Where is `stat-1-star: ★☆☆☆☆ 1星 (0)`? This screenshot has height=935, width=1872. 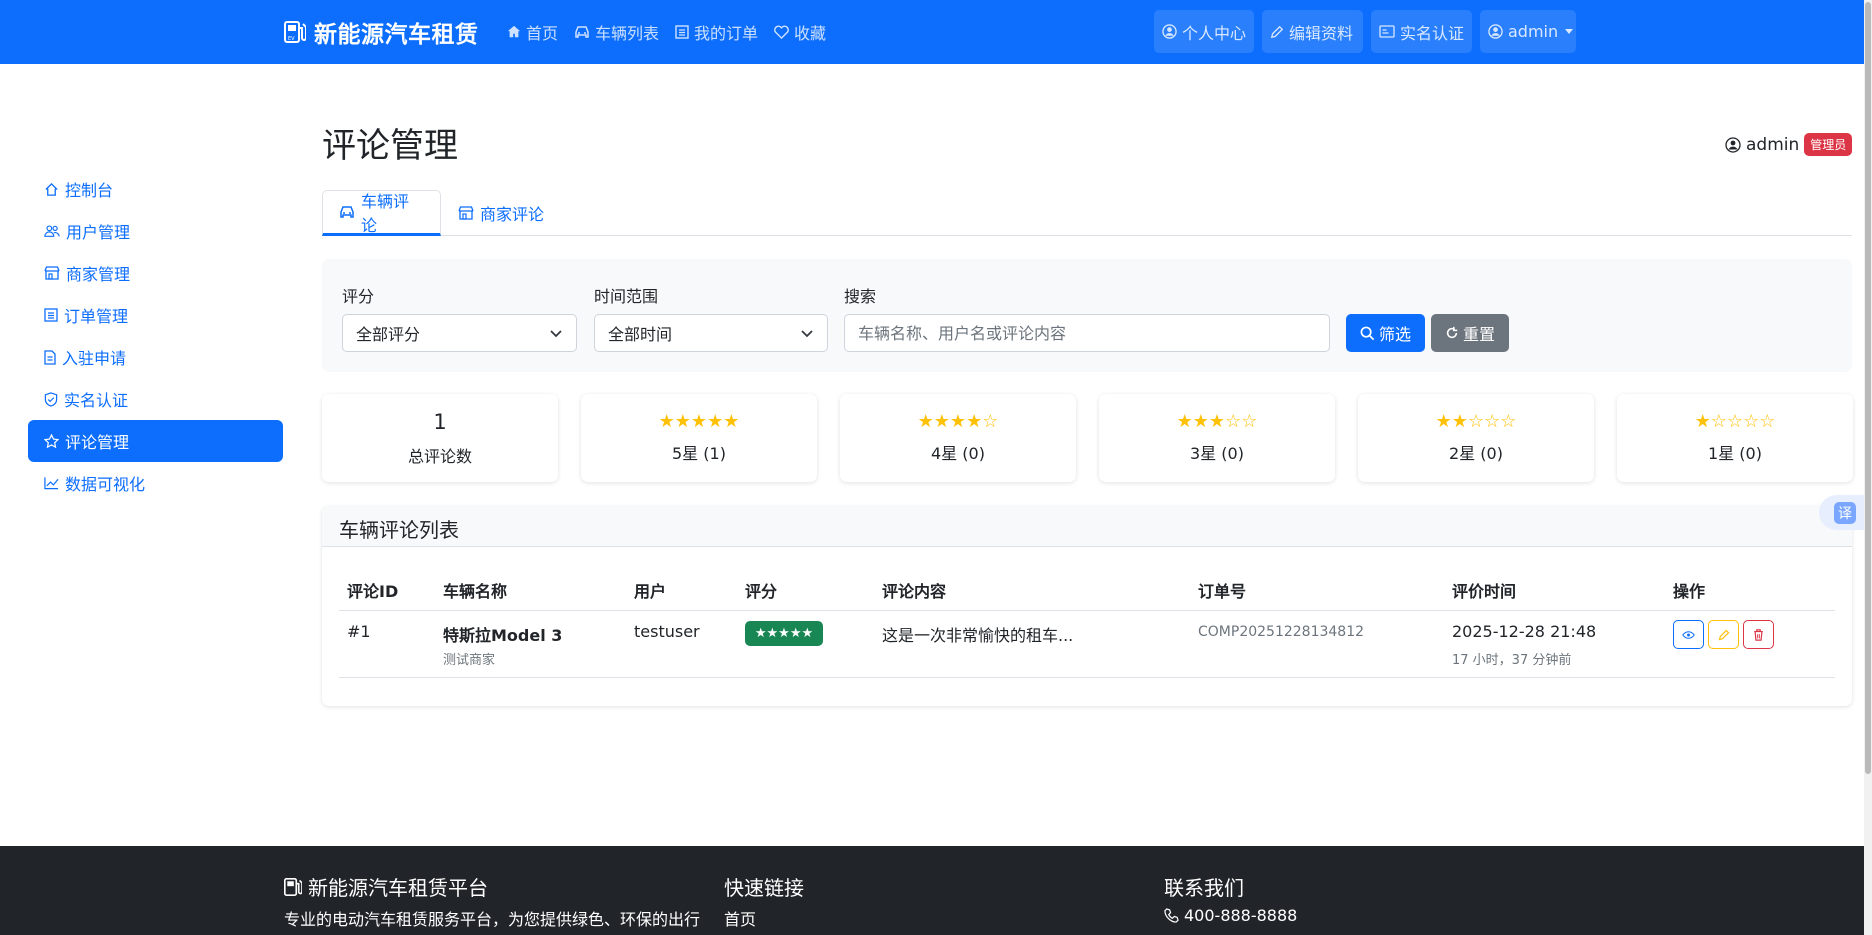
stat-1-star: ★☆☆☆☆ 1星 (0) is located at coordinates (1735, 438).